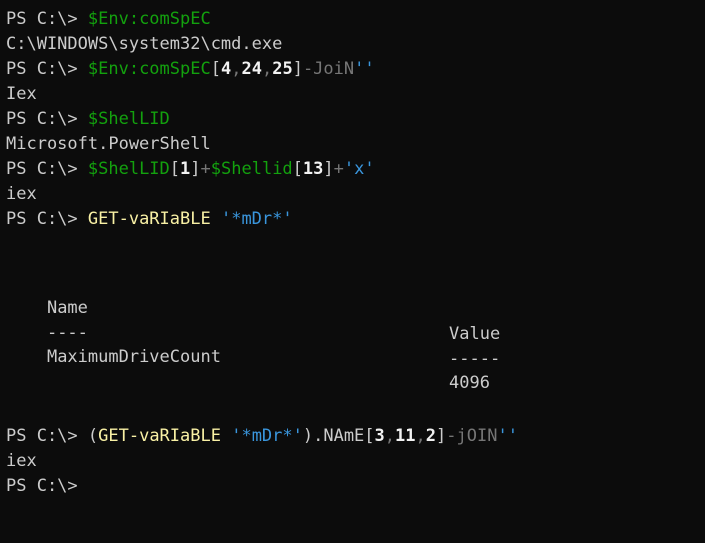 The height and width of the screenshot is (543, 705). What do you see at coordinates (93, 436) in the screenshot?
I see `text-token: (` at bounding box center [93, 436].